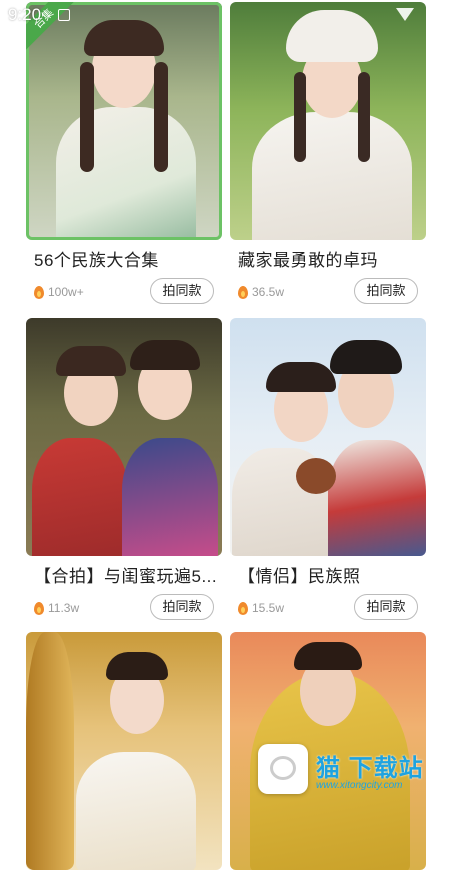 The height and width of the screenshot is (870, 450). Describe the element at coordinates (268, 292) in the screenshot. I see `usage-count: 36.5w` at that location.